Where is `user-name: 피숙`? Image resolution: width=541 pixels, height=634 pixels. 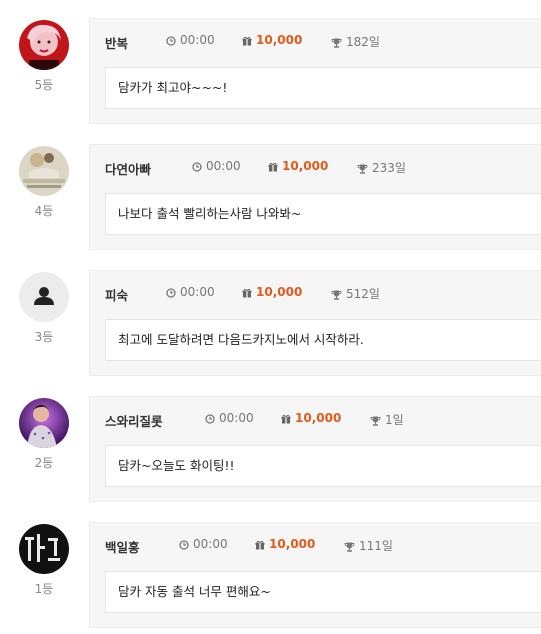
user-name: 피숙 is located at coordinates (116, 294).